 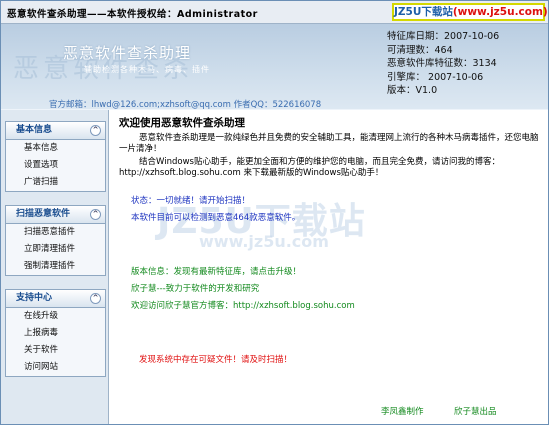 I want to click on app-slogan: 辅助检测各种木马、病毒、插件, so click(x=147, y=69).